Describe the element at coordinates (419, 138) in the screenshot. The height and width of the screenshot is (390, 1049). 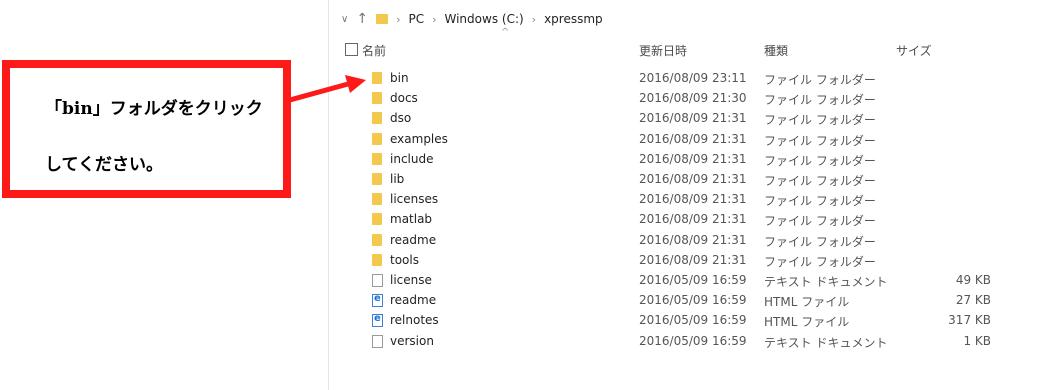
I see `file-name: examples` at that location.